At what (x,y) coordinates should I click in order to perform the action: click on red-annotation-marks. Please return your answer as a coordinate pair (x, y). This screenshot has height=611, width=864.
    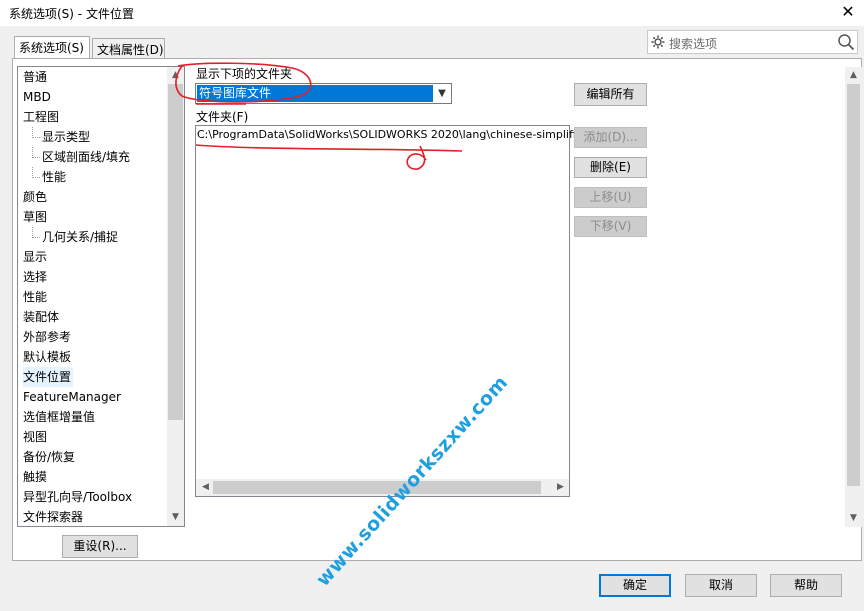
    Looking at the image, I should click on (319, 116).